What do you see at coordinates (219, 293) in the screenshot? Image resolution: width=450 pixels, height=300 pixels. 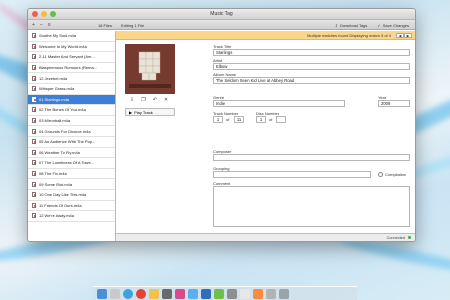 I see `messages-dock-icon` at bounding box center [219, 293].